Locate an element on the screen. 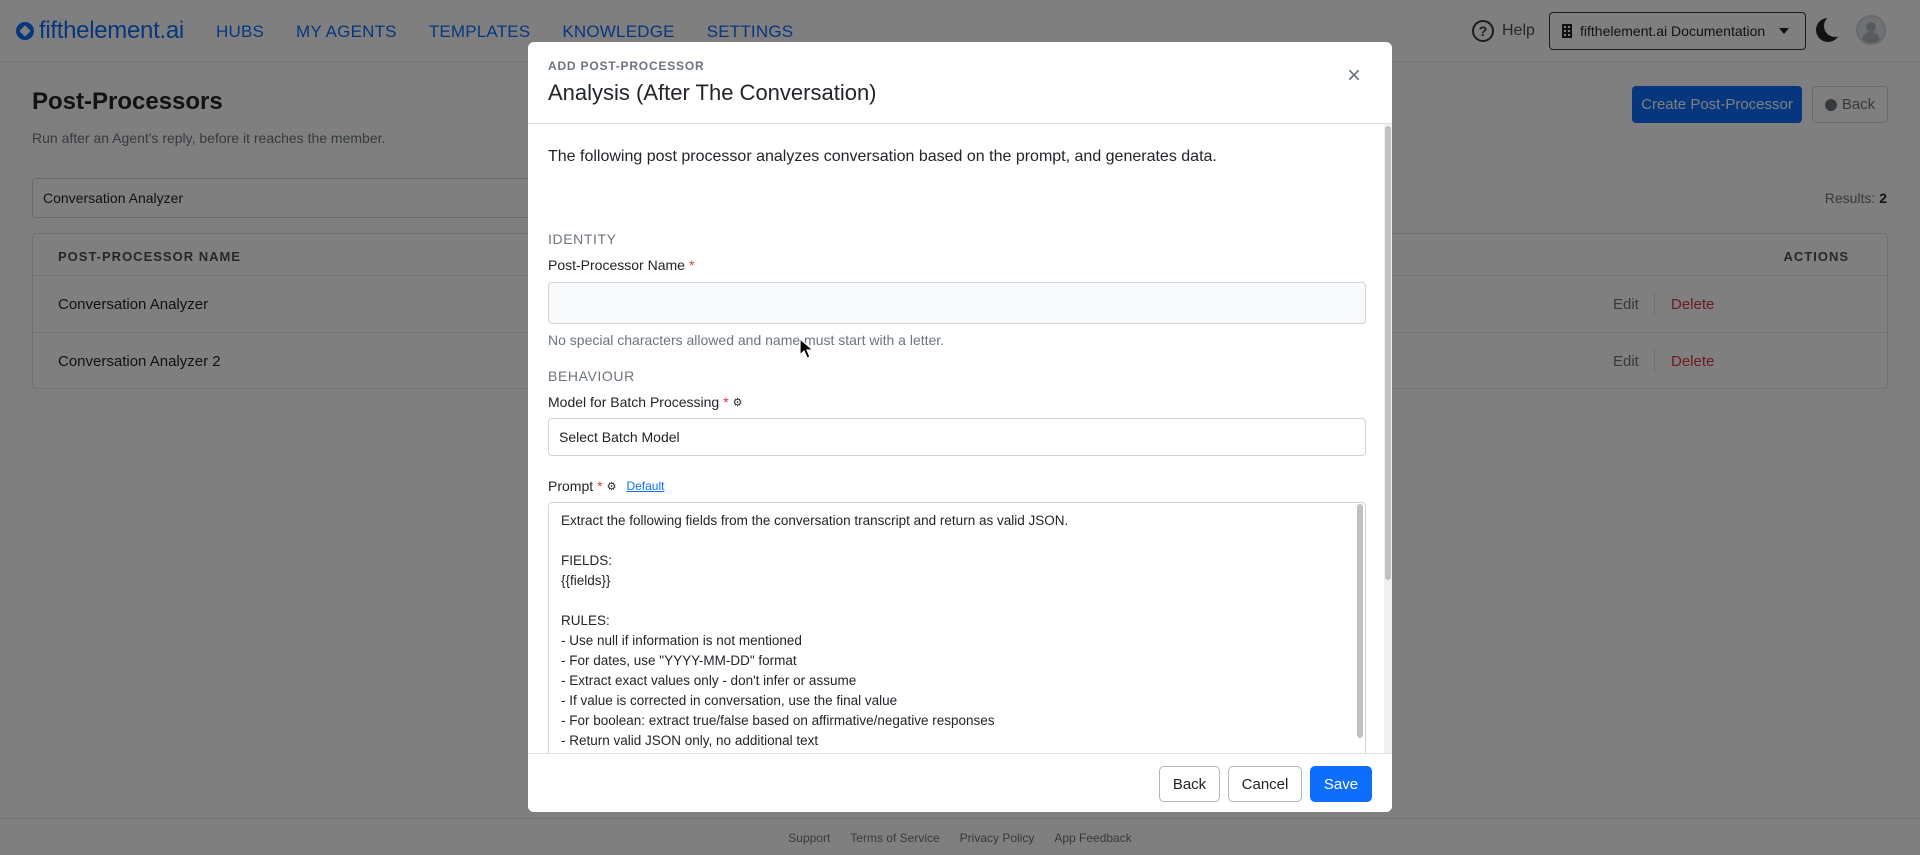 The image size is (1920, 855). close-icon: × is located at coordinates (1354, 76).